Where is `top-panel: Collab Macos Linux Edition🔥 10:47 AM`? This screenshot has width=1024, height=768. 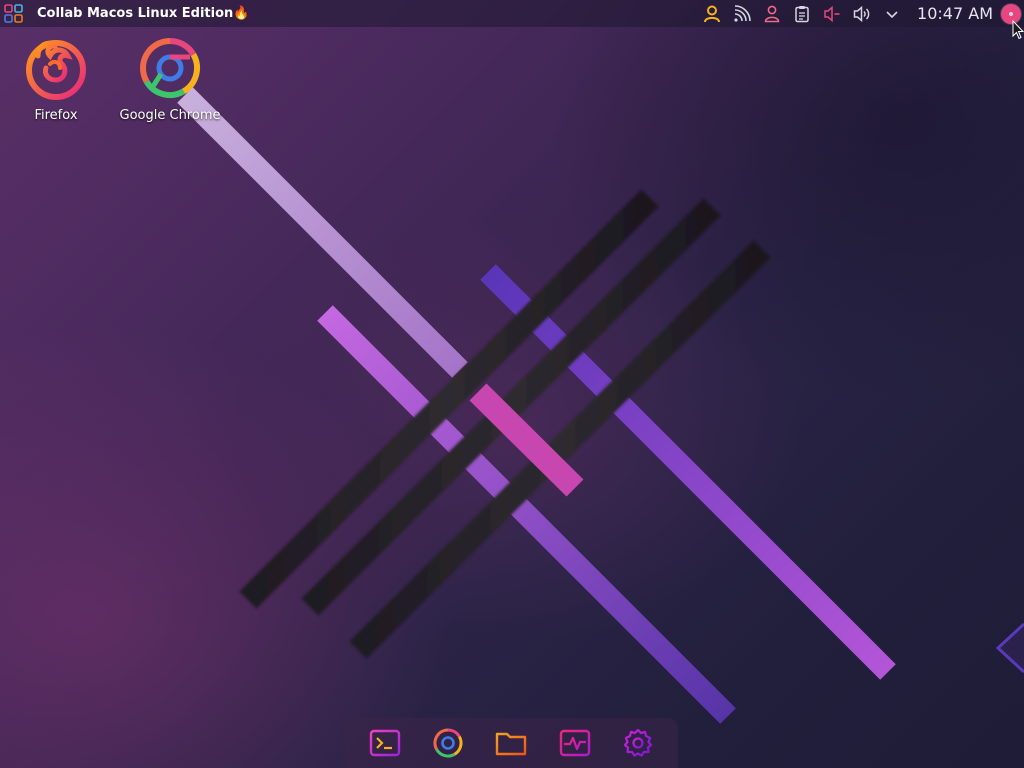
top-panel: Collab Macos Linux Edition🔥 10:47 AM is located at coordinates (512, 13).